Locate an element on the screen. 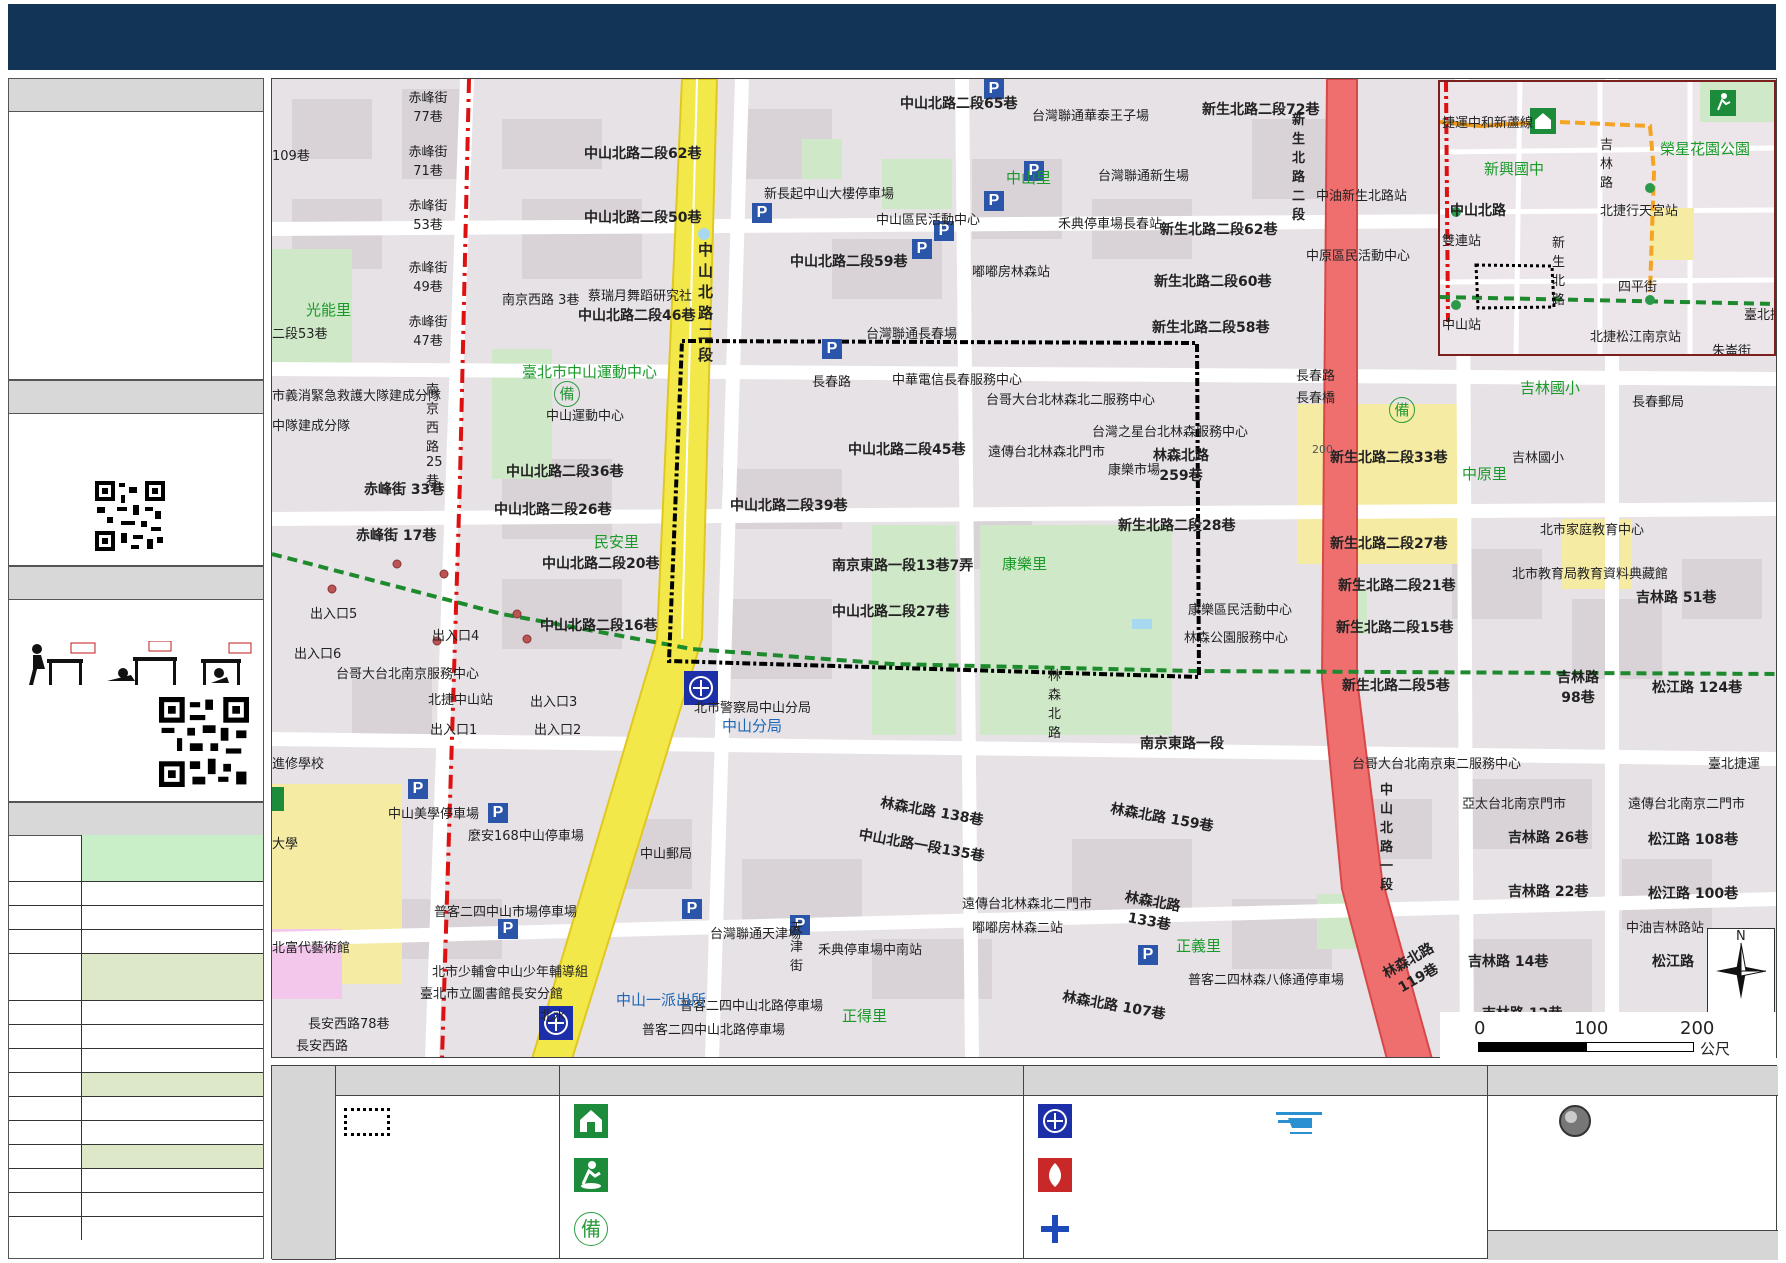 Image resolution: width=1786 pixels, height=1263 pixels. street-label: 台哥大台北南京服務中心 is located at coordinates (408, 674).